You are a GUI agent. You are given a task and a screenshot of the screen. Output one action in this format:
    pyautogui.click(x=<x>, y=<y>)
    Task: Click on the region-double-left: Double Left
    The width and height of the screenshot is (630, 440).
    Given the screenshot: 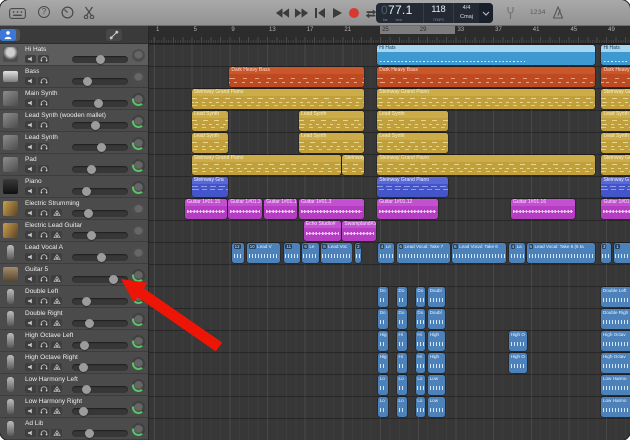 What is the action you would take?
    pyautogui.click(x=615, y=297)
    